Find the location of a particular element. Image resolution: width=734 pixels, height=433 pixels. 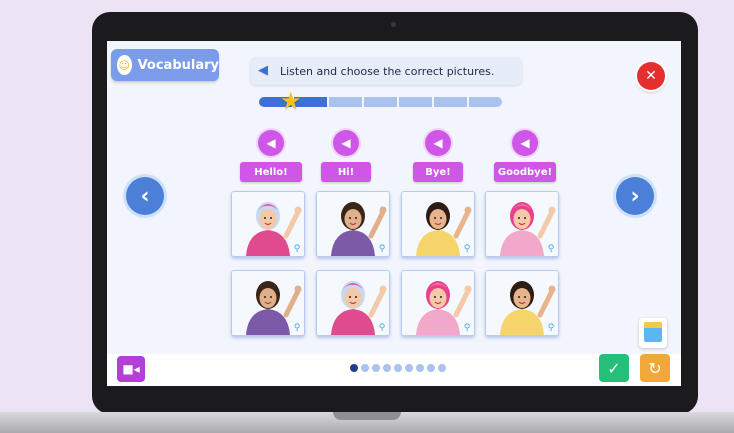

reset-button: ↻ is located at coordinates (655, 368).